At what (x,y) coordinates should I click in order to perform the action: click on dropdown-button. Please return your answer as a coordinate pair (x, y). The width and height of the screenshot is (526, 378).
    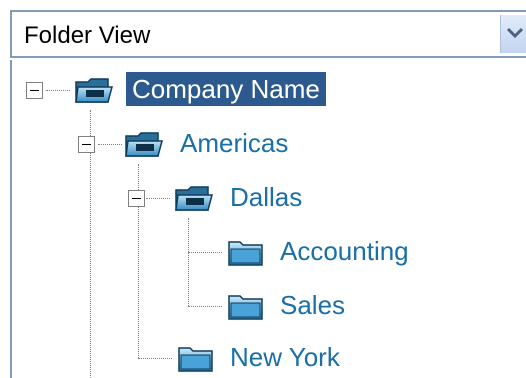
    Looking at the image, I should click on (513, 34).